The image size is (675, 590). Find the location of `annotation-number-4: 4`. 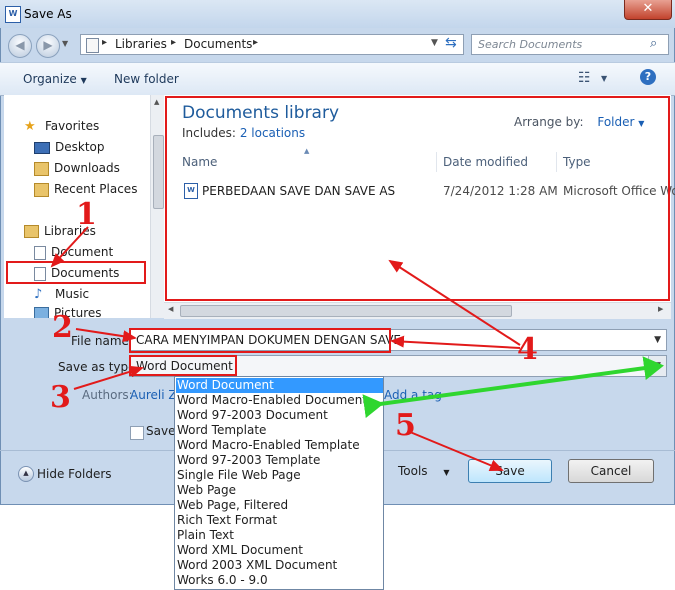

annotation-number-4: 4 is located at coordinates (527, 349).